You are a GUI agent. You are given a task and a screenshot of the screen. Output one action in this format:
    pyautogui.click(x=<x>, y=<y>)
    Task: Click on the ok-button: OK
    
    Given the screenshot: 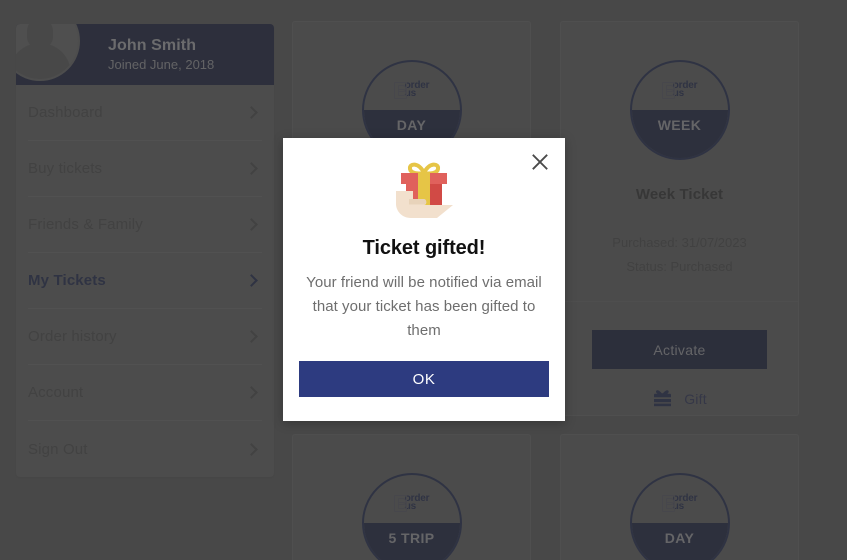 What is the action you would take?
    pyautogui.click(x=424, y=379)
    